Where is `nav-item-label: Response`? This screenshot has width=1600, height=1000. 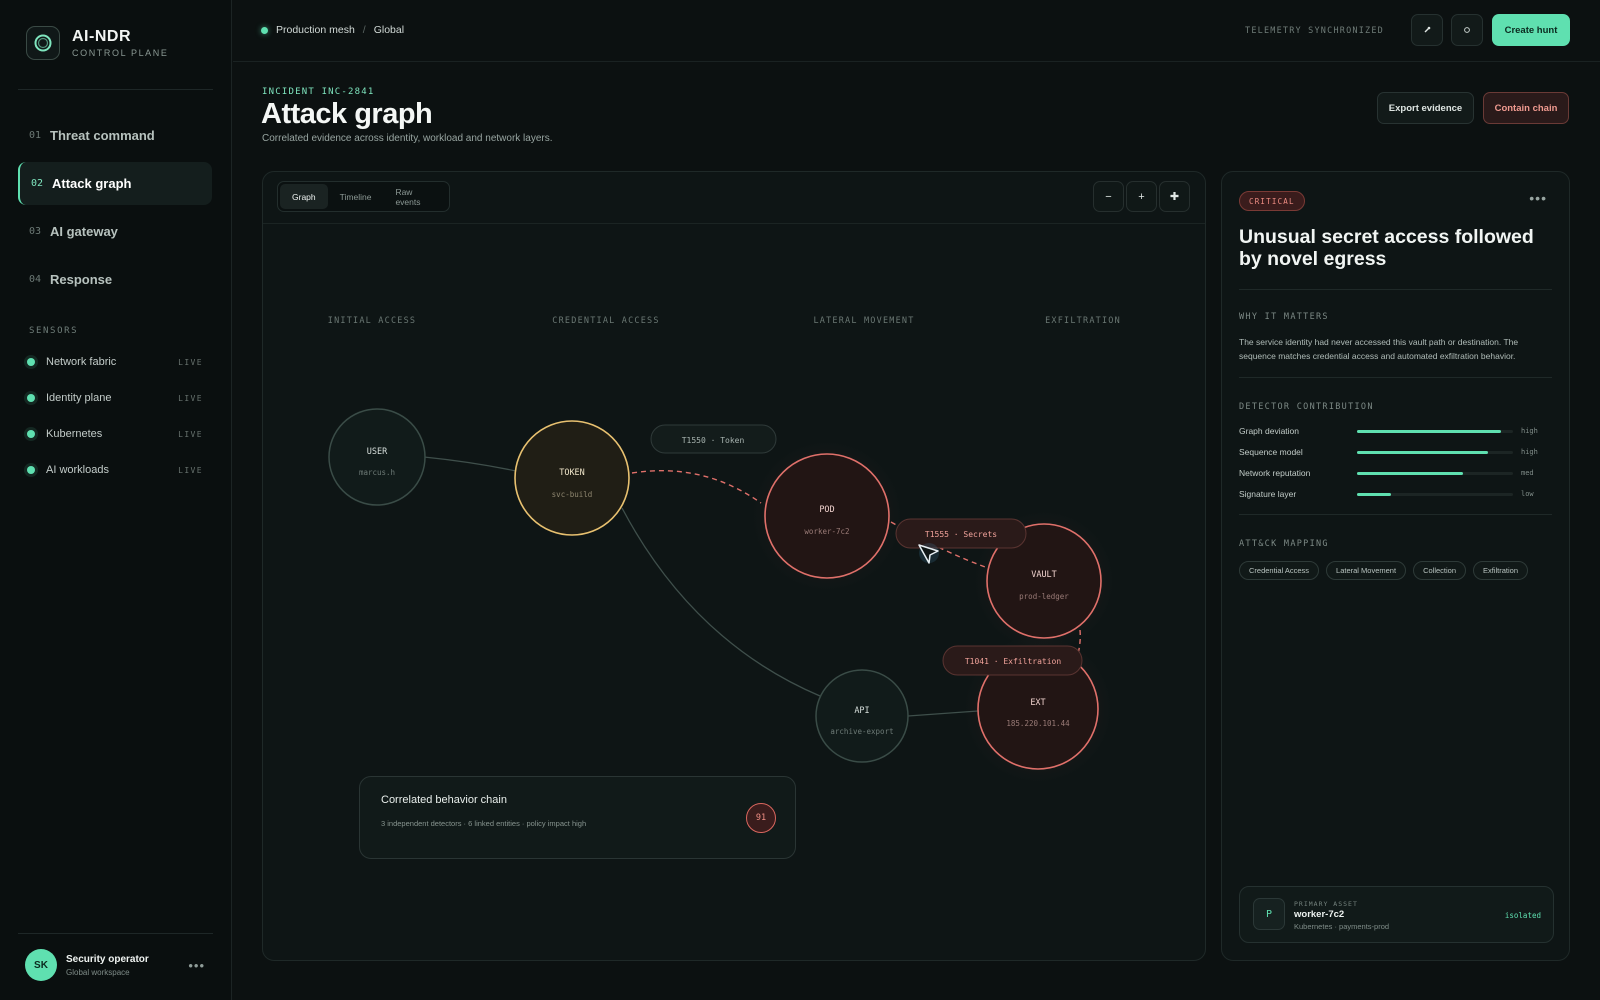
nav-item-label: Response is located at coordinates (81, 279).